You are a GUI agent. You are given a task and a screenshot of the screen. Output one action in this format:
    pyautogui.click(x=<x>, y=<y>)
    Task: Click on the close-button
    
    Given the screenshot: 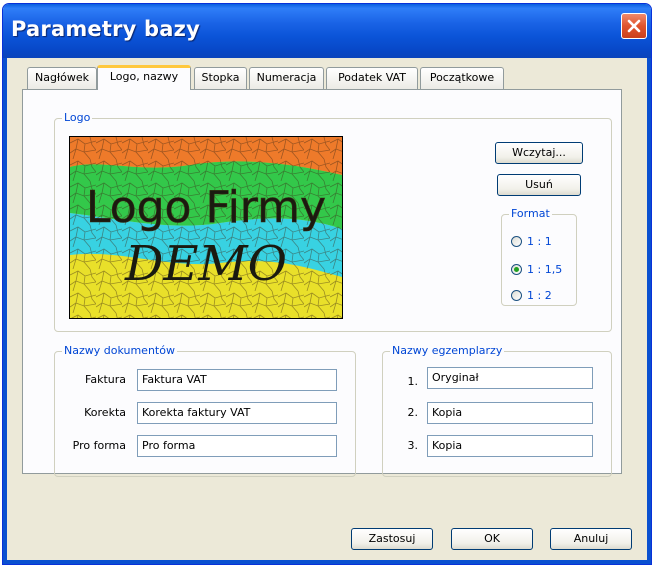 What is the action you would take?
    pyautogui.click(x=634, y=26)
    